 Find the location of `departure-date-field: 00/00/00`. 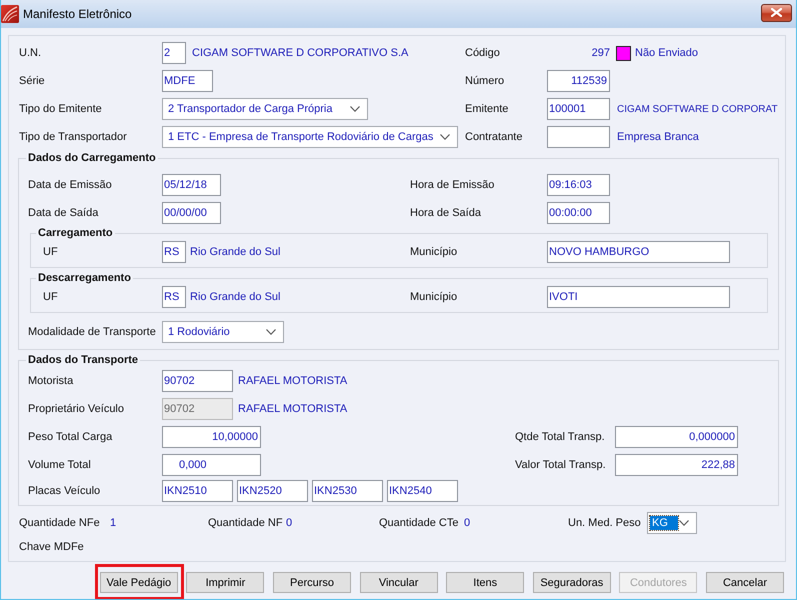

departure-date-field: 00/00/00 is located at coordinates (191, 213).